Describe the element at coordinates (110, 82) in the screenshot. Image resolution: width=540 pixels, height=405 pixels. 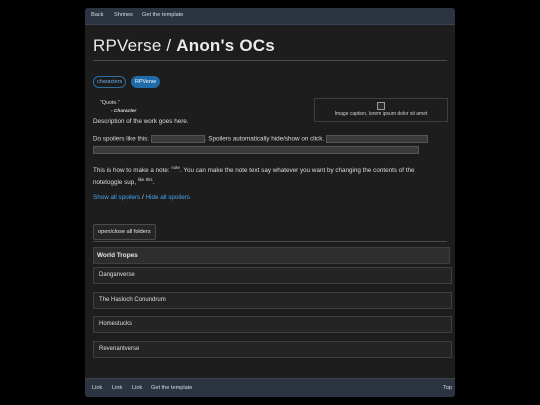
I see `tag-characters: characters` at that location.